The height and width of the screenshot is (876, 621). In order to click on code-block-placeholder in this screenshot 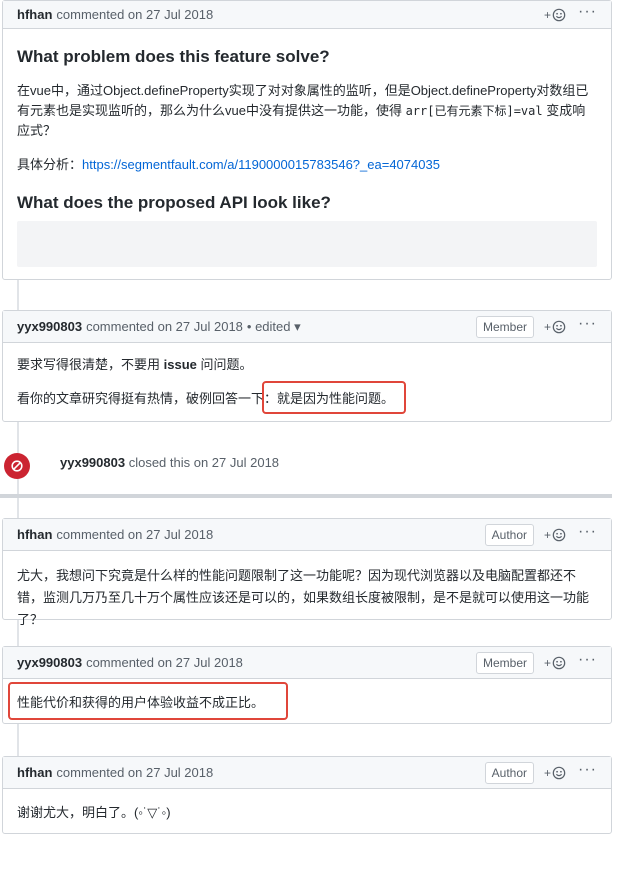, I will do `click(307, 244)`.